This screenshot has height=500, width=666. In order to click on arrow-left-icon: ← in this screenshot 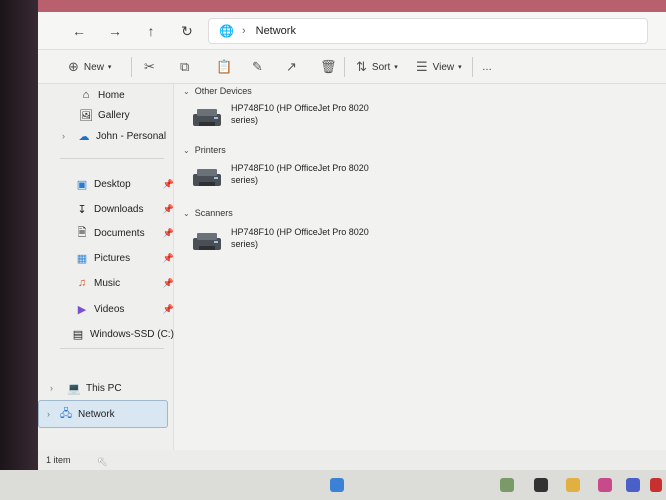, I will do `click(79, 31)`.